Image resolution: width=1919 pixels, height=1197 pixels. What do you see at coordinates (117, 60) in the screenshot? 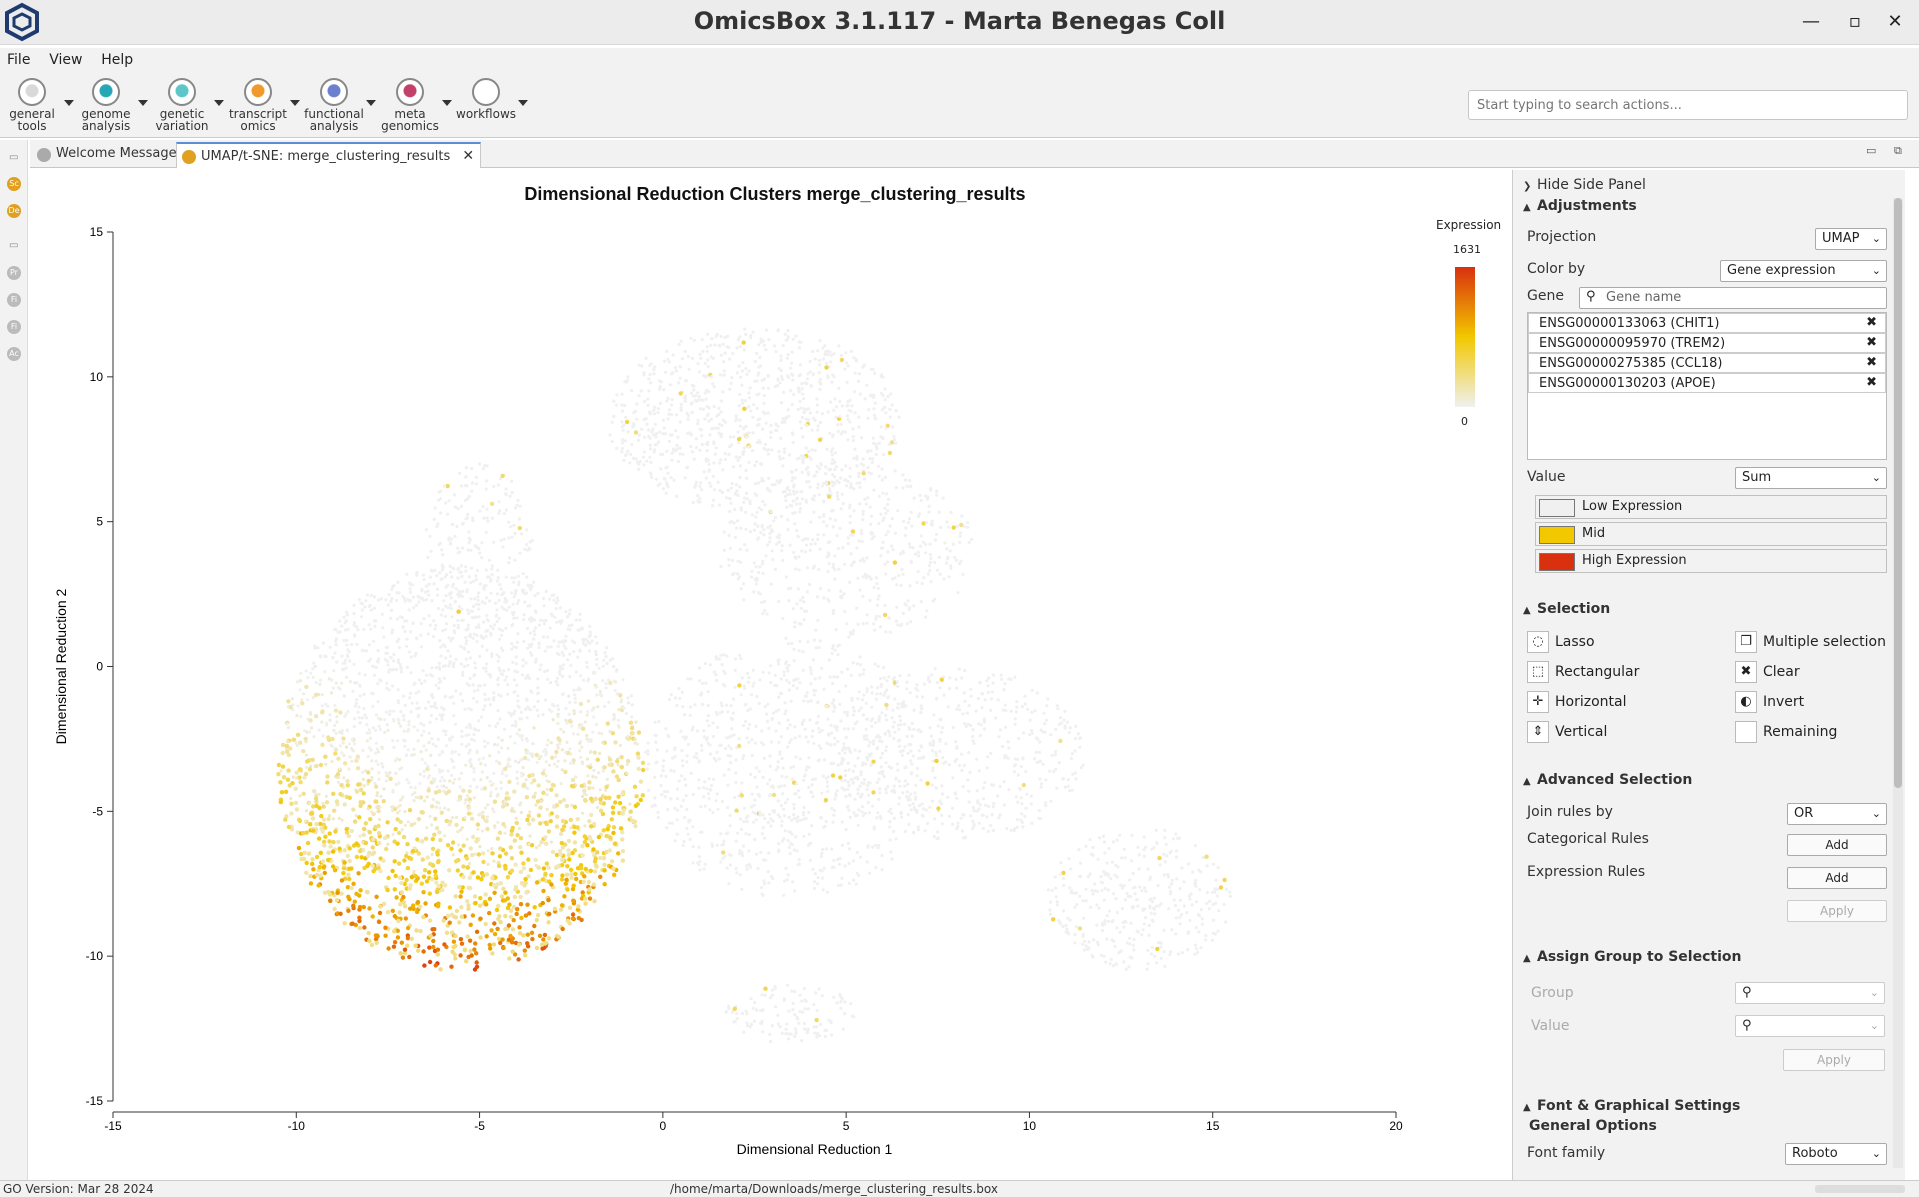
I see `menu-help: Help` at bounding box center [117, 60].